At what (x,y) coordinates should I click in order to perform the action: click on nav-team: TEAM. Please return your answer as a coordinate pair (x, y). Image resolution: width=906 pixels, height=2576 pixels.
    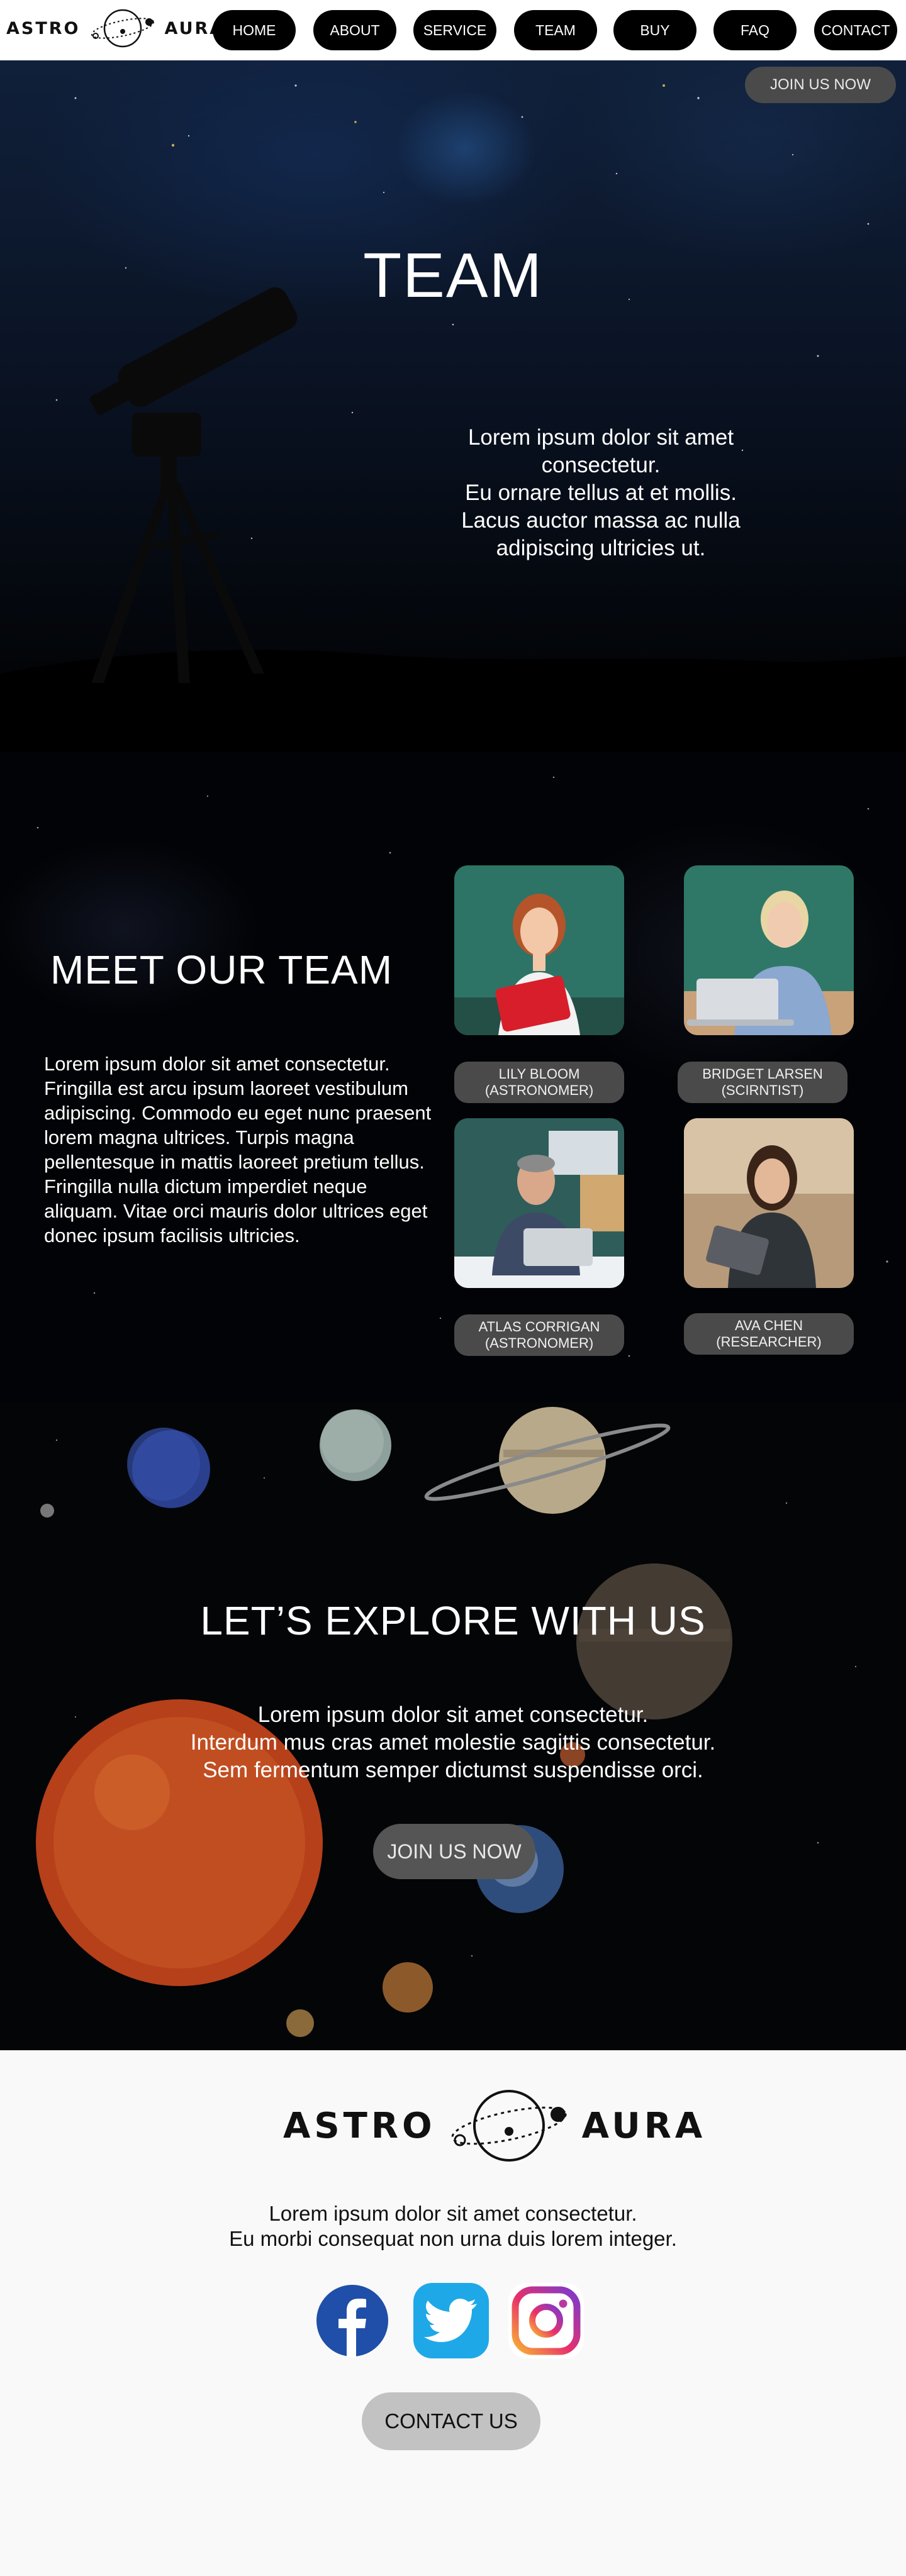
    Looking at the image, I should click on (555, 30).